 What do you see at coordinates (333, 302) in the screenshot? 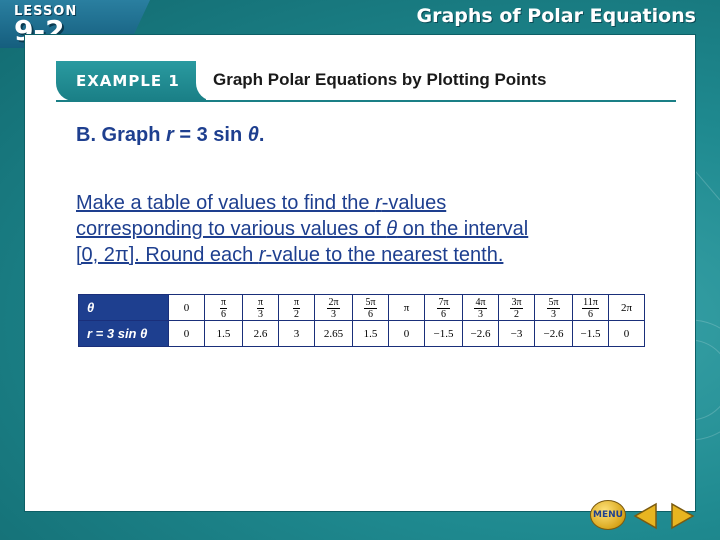
I see `fraction-numerator: 2π` at bounding box center [333, 302].